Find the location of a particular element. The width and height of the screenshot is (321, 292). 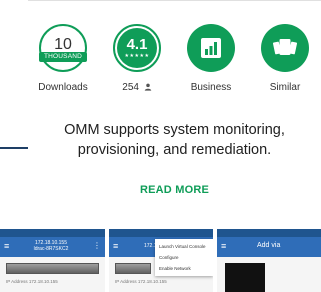

category-stat: Business is located at coordinates (211, 58).